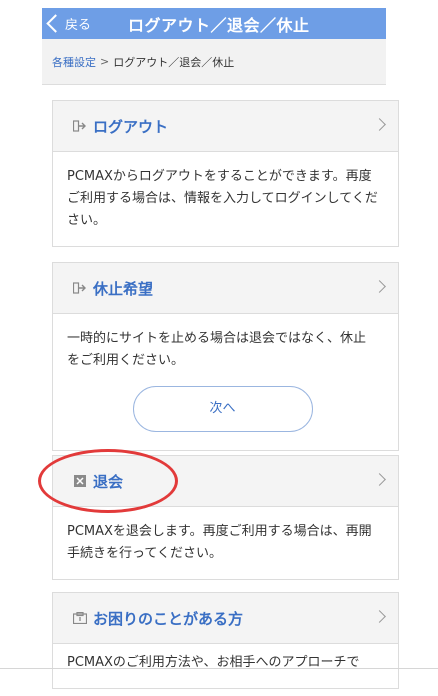 The height and width of the screenshot is (696, 438). What do you see at coordinates (108, 481) in the screenshot?
I see `withdraw-title: 退会` at bounding box center [108, 481].